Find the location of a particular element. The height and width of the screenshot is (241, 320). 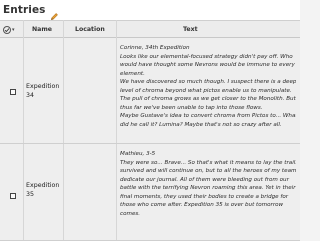

select-all-toggle: ▾ is located at coordinates (12, 29).